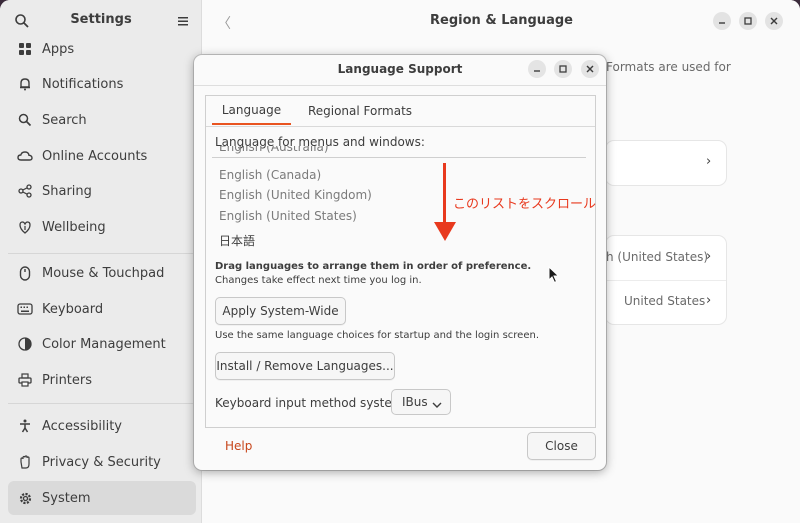 The width and height of the screenshot is (800, 523). Describe the element at coordinates (25, 462) in the screenshot. I see `hand-icon` at that location.